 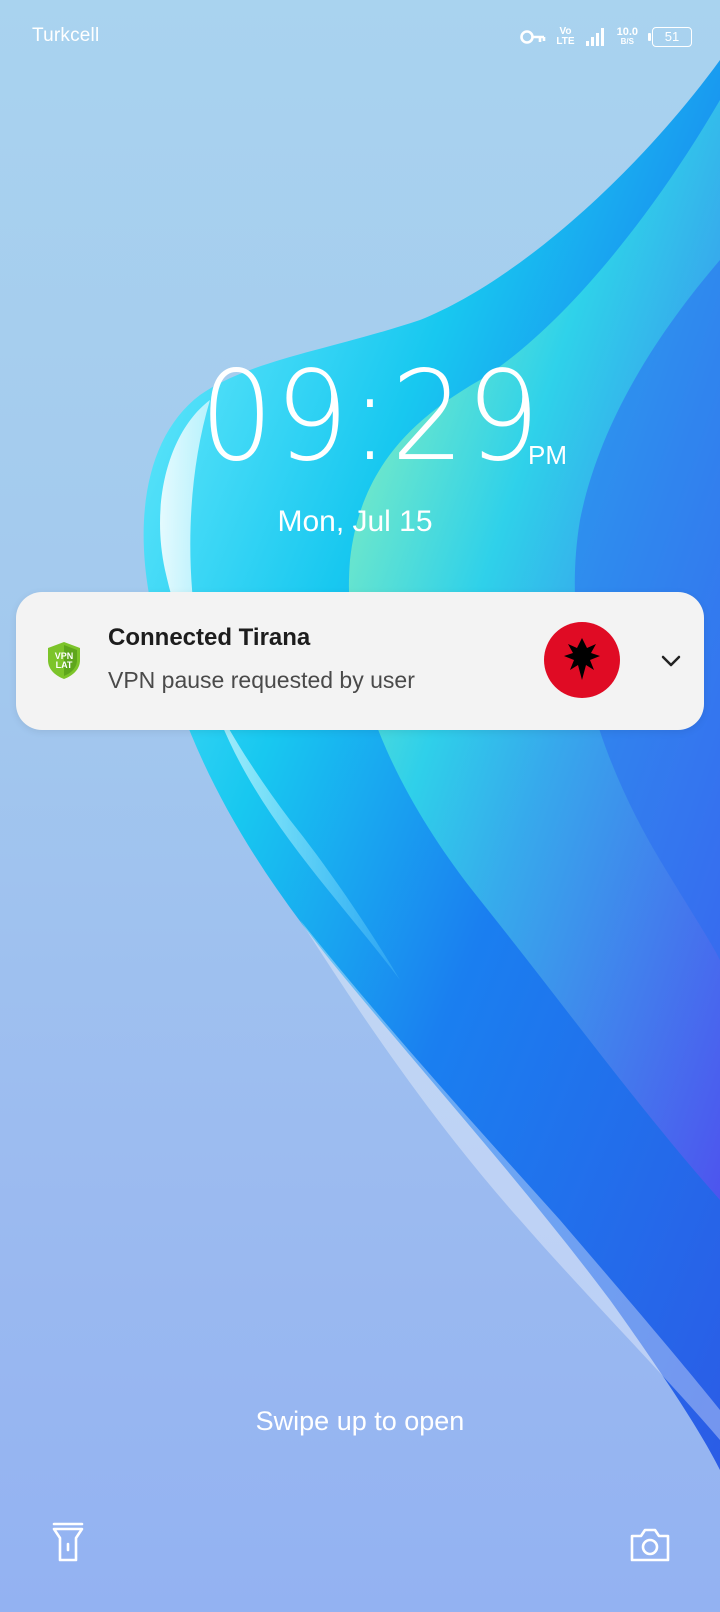 I want to click on network-speed: 10.0 B/S, so click(x=627, y=37).